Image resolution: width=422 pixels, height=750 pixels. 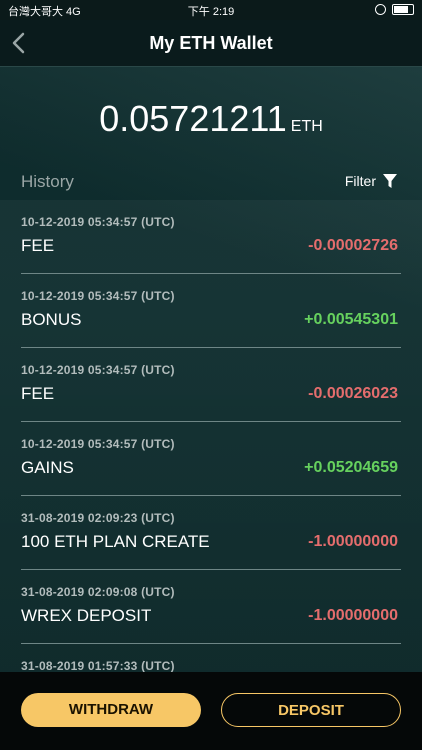 What do you see at coordinates (353, 245) in the screenshot?
I see `transaction-amount: -0.00002726` at bounding box center [353, 245].